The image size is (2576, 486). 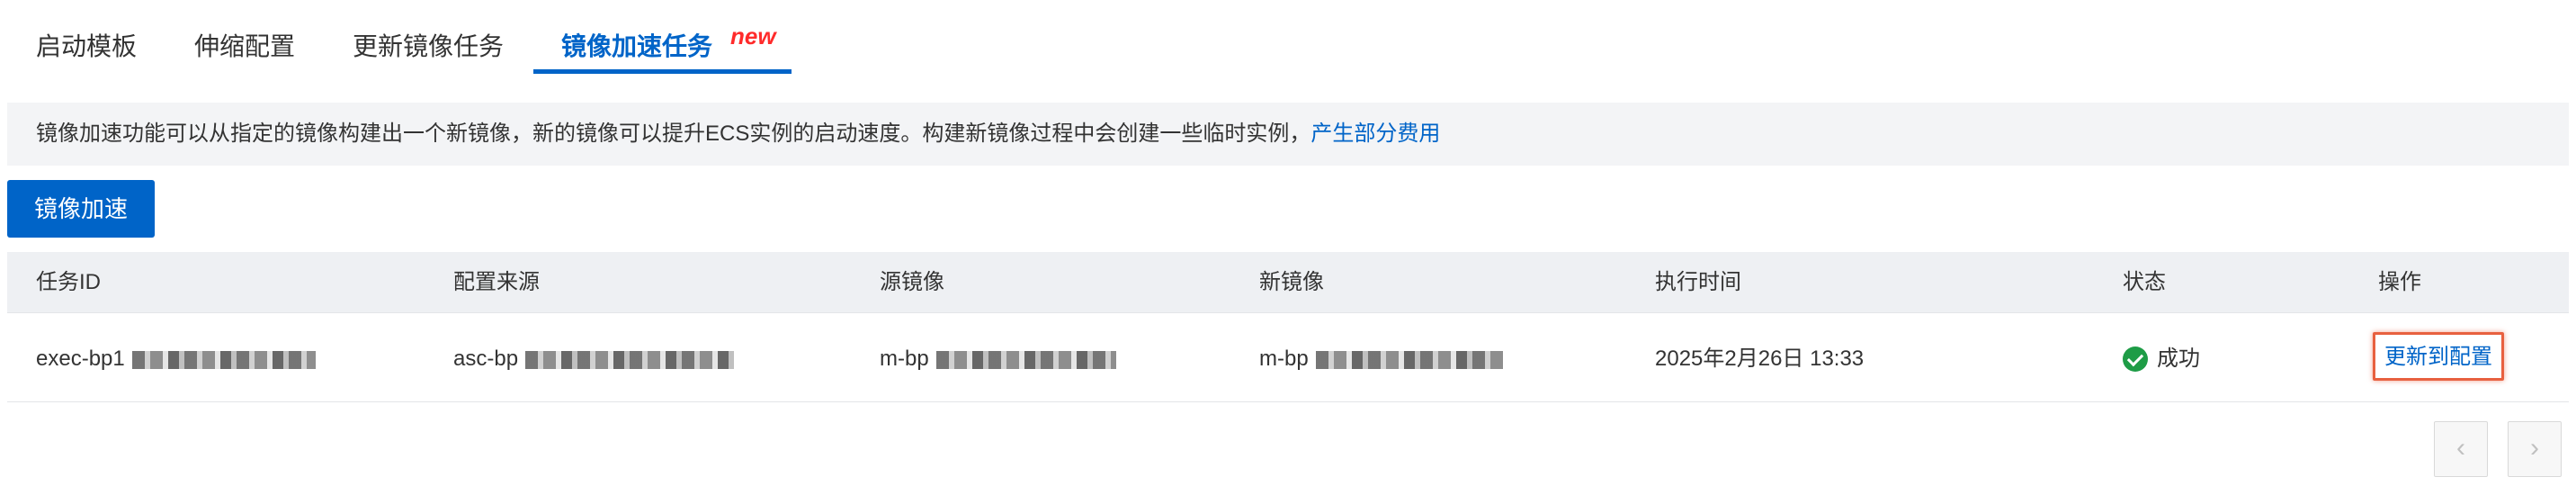 I want to click on cell-status: 成功, so click(x=2161, y=359).